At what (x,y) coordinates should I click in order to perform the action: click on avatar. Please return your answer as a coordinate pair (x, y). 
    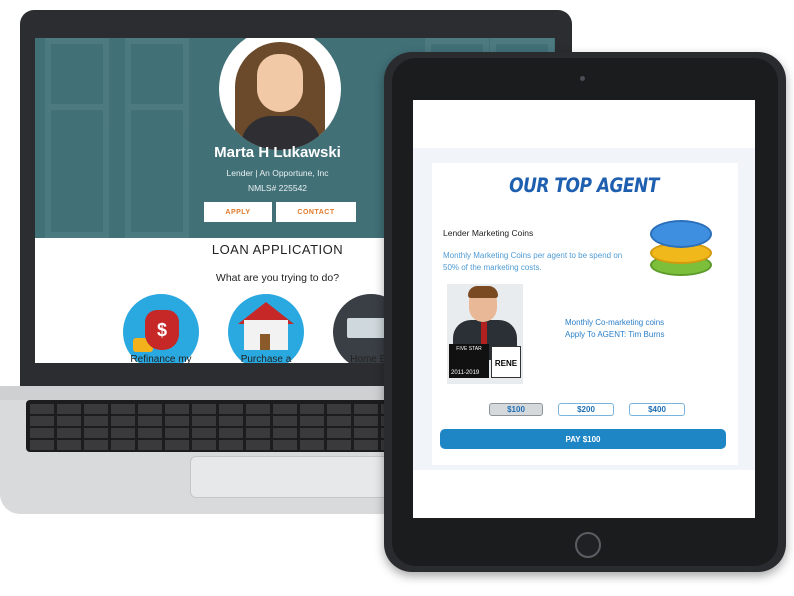
    Looking at the image, I should click on (280, 94).